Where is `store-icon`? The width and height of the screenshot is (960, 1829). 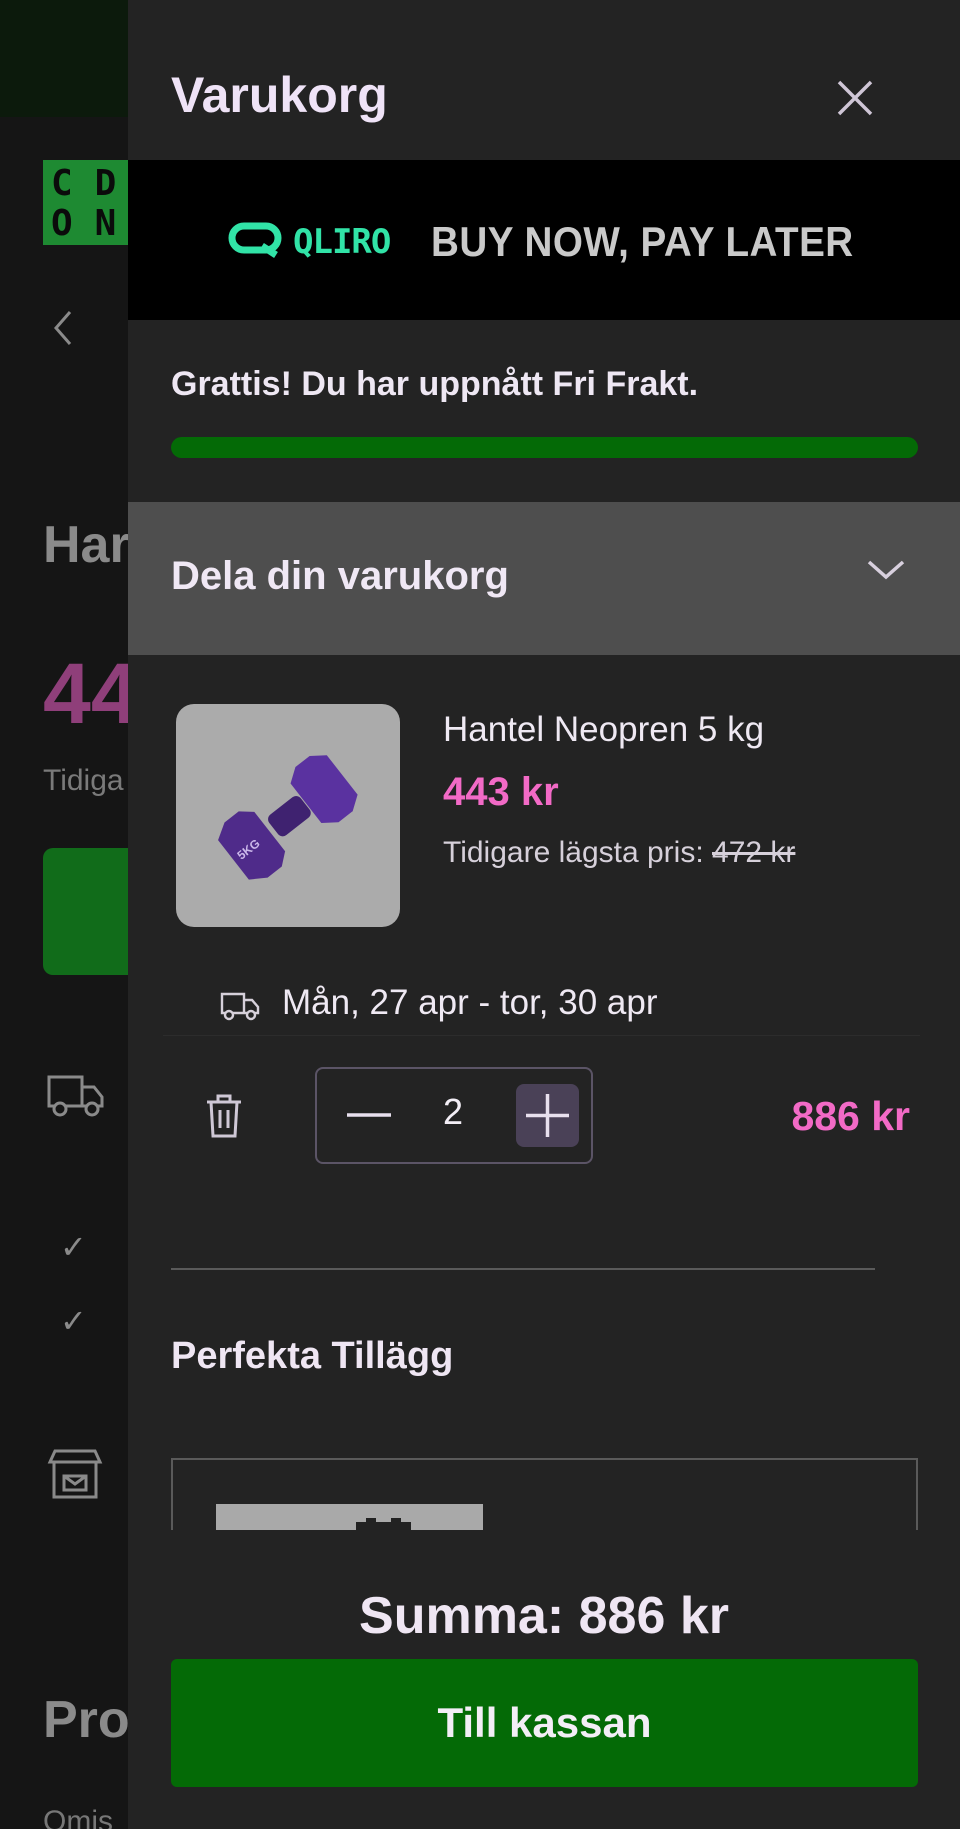
store-icon is located at coordinates (75, 1476).